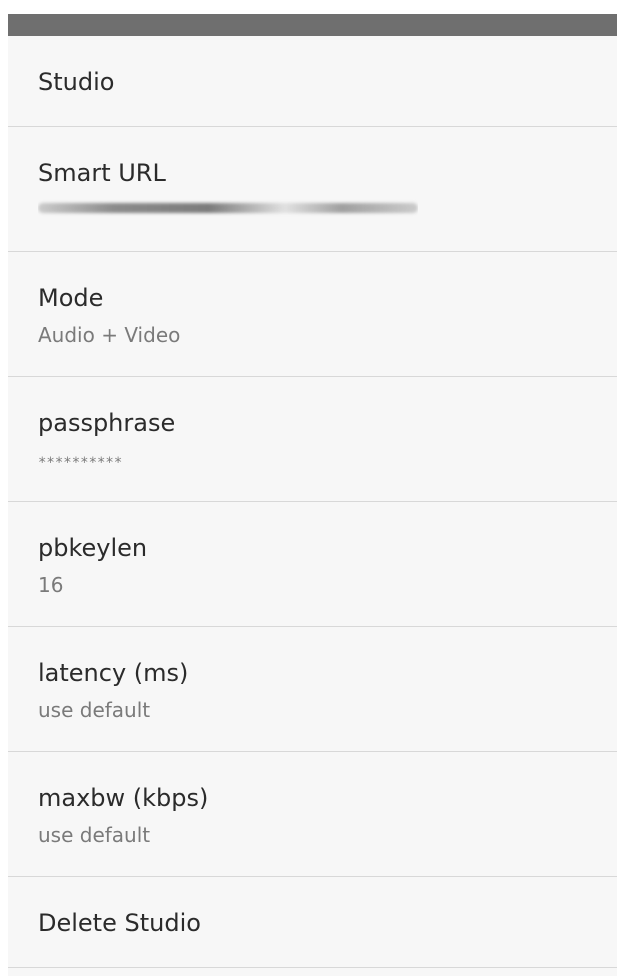 This screenshot has height=980, width=619. I want to click on pref-pbkeylen-summary: 16, so click(51, 585).